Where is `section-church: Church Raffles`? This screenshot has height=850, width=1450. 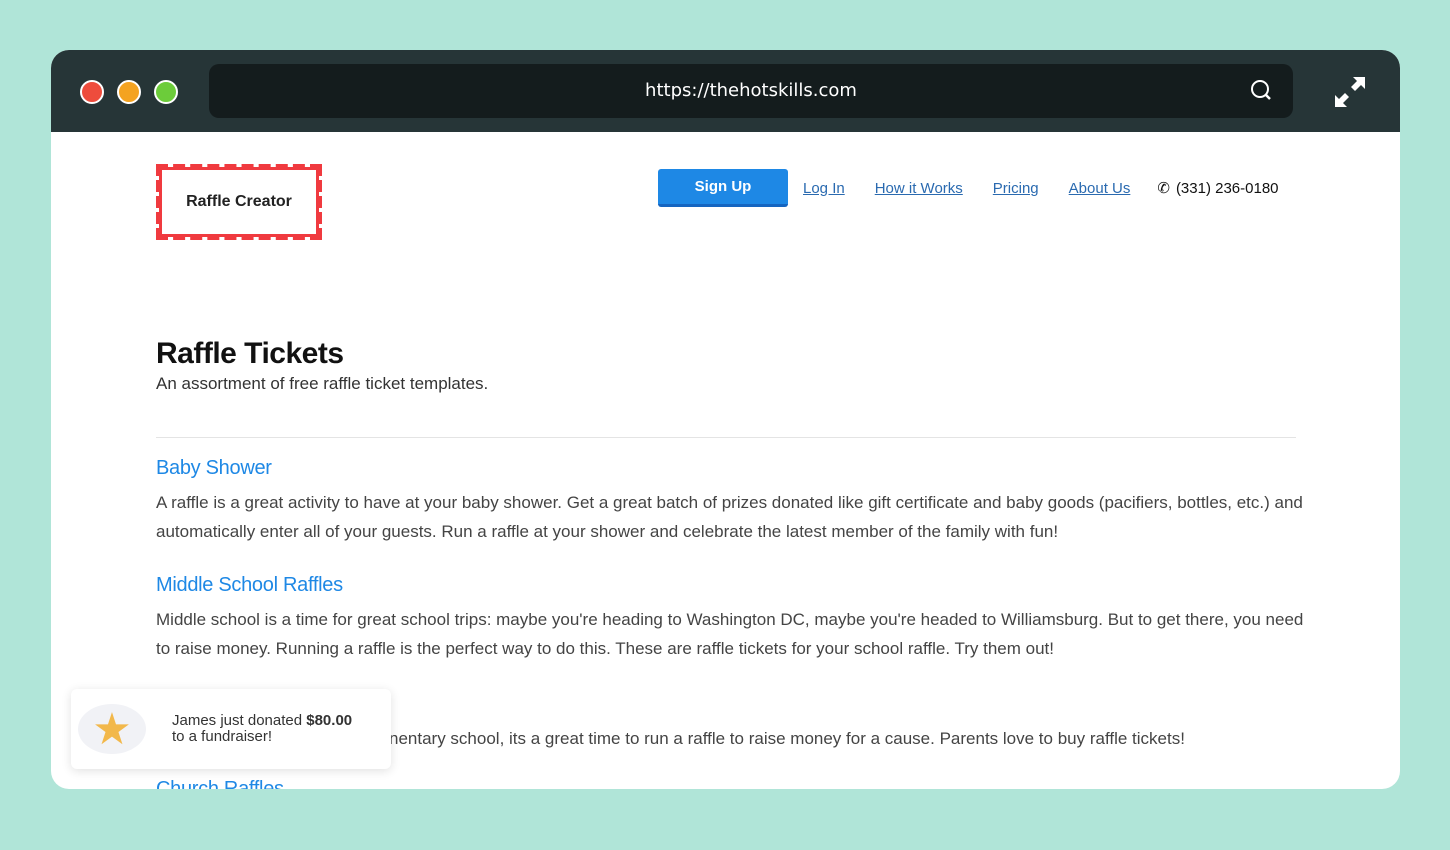
section-church: Church Raffles is located at coordinates (731, 783).